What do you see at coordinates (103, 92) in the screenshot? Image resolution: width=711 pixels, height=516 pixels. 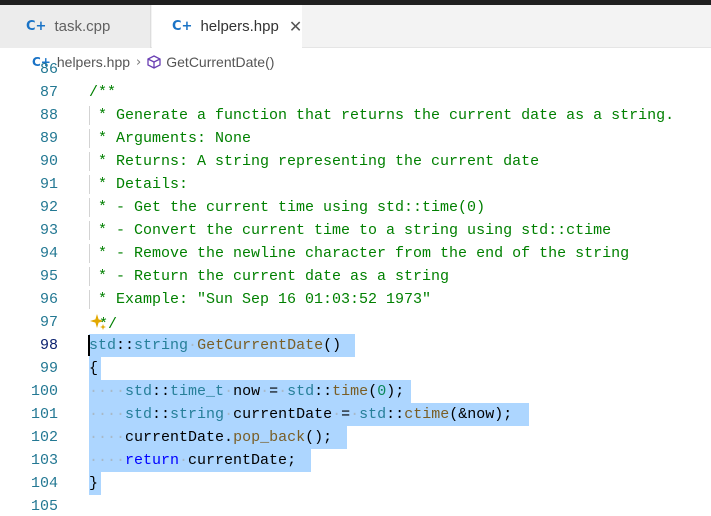 I see `comment-text: /**` at bounding box center [103, 92].